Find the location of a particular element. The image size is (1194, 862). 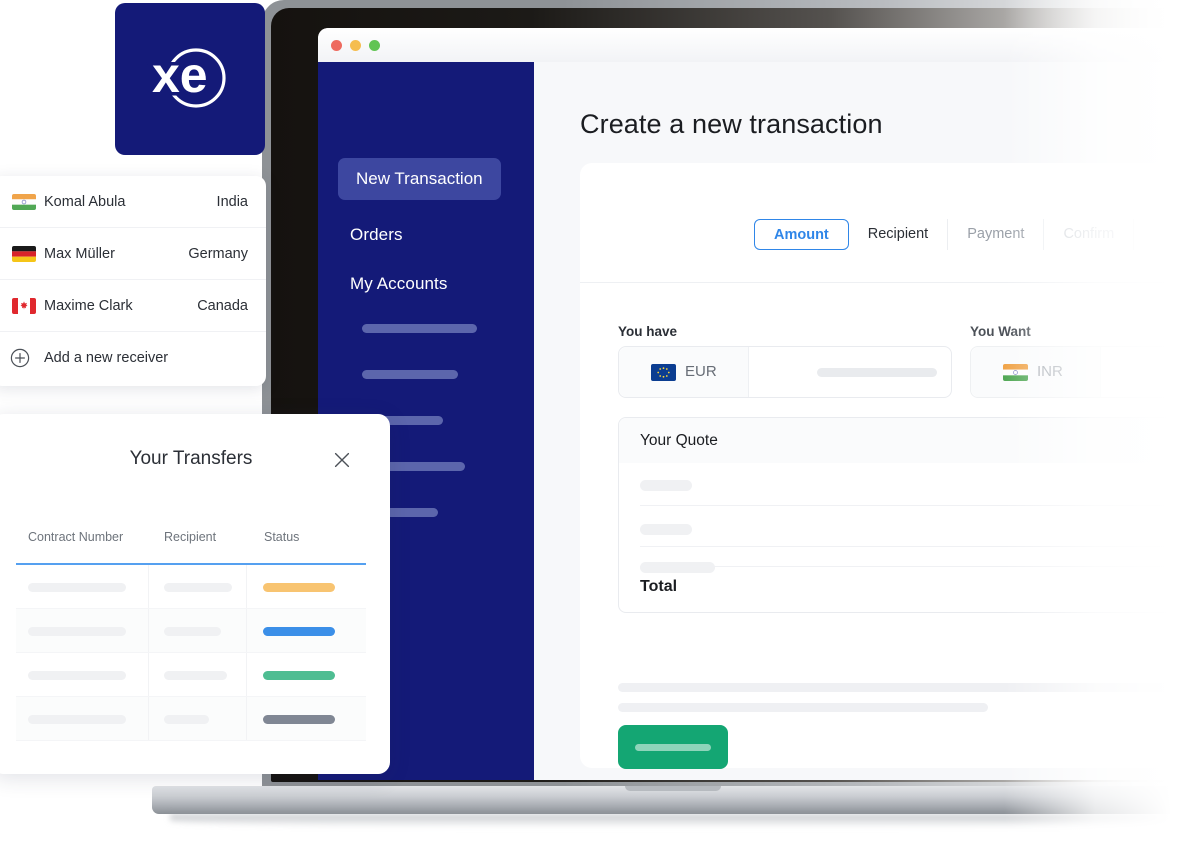

sidebar-item-label: Orders is located at coordinates (376, 234).